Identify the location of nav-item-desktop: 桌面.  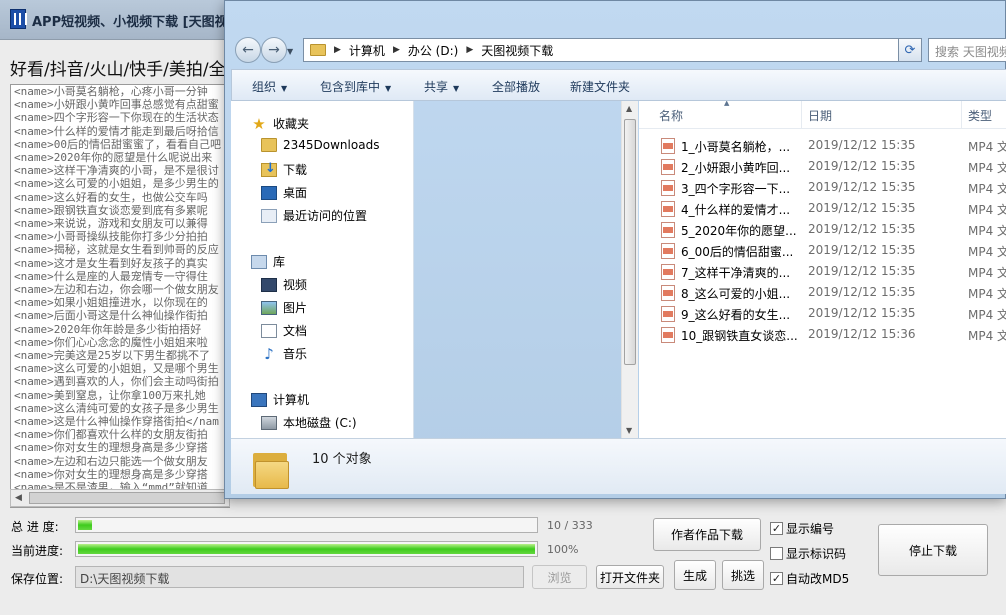
(284, 192).